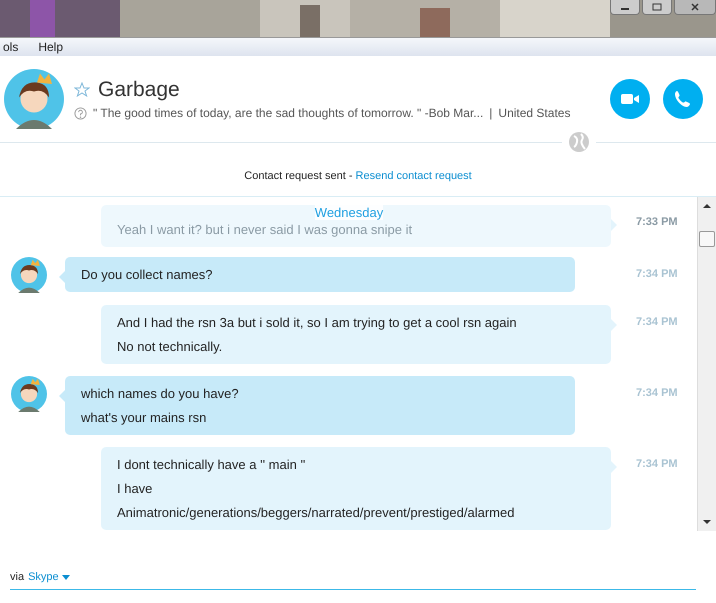  What do you see at coordinates (11, 47) in the screenshot?
I see `menu-item: ols` at bounding box center [11, 47].